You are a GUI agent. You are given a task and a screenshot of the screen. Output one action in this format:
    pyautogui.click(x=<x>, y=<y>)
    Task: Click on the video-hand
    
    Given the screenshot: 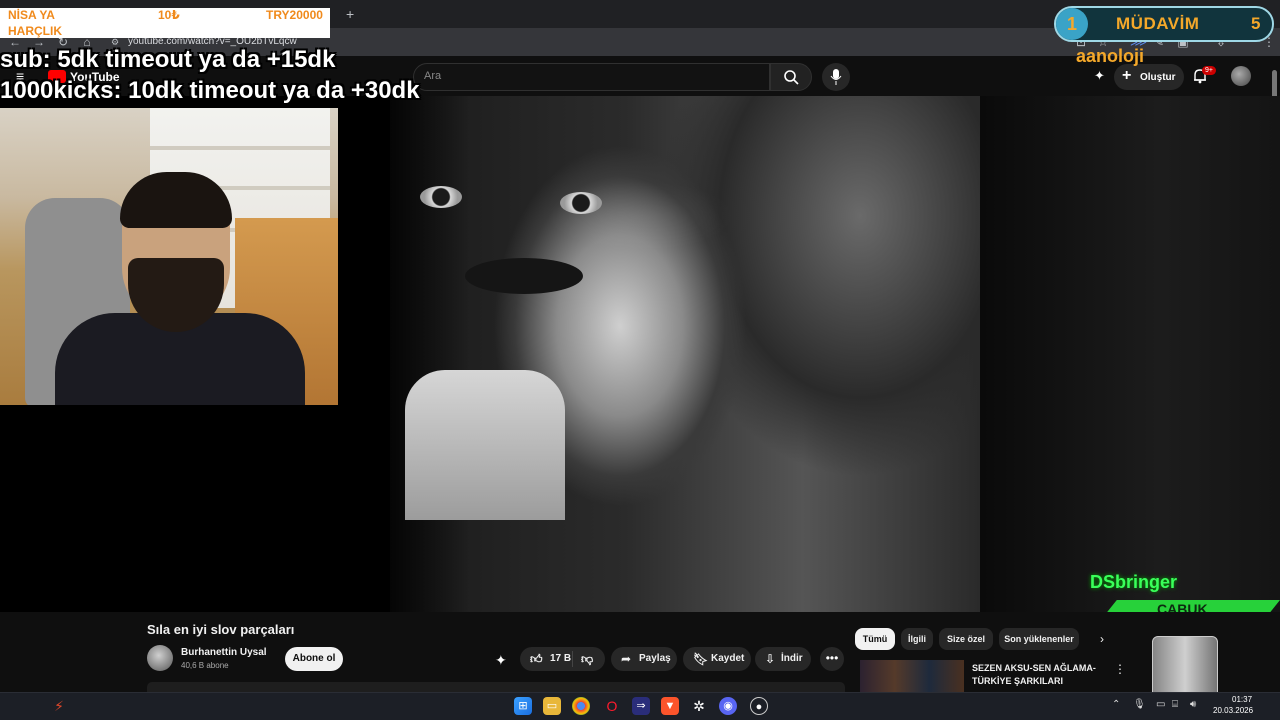 What is the action you would take?
    pyautogui.click(x=485, y=445)
    